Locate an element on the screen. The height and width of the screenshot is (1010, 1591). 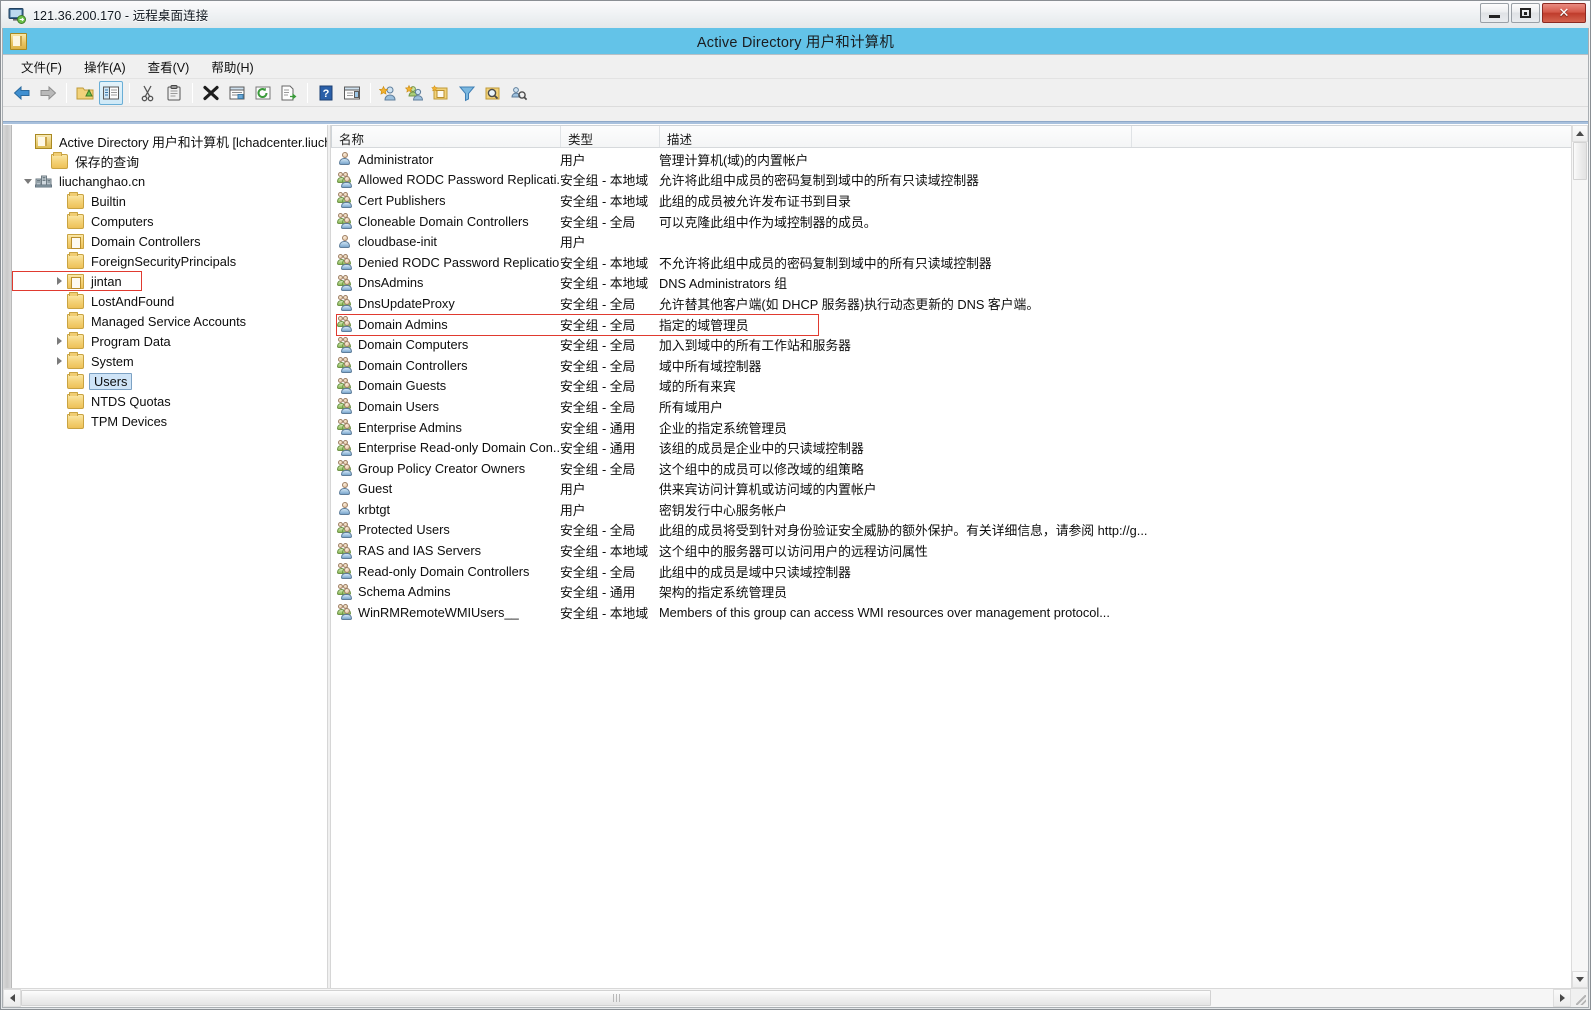
user-icon is located at coordinates (345, 159).